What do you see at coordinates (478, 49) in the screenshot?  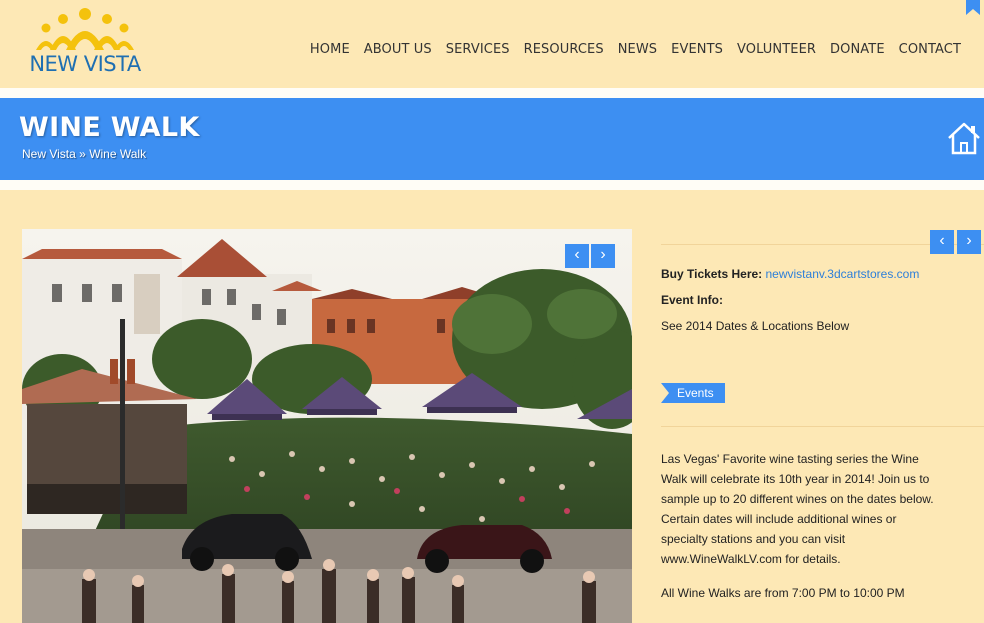 I see `nav-services: SERVICES` at bounding box center [478, 49].